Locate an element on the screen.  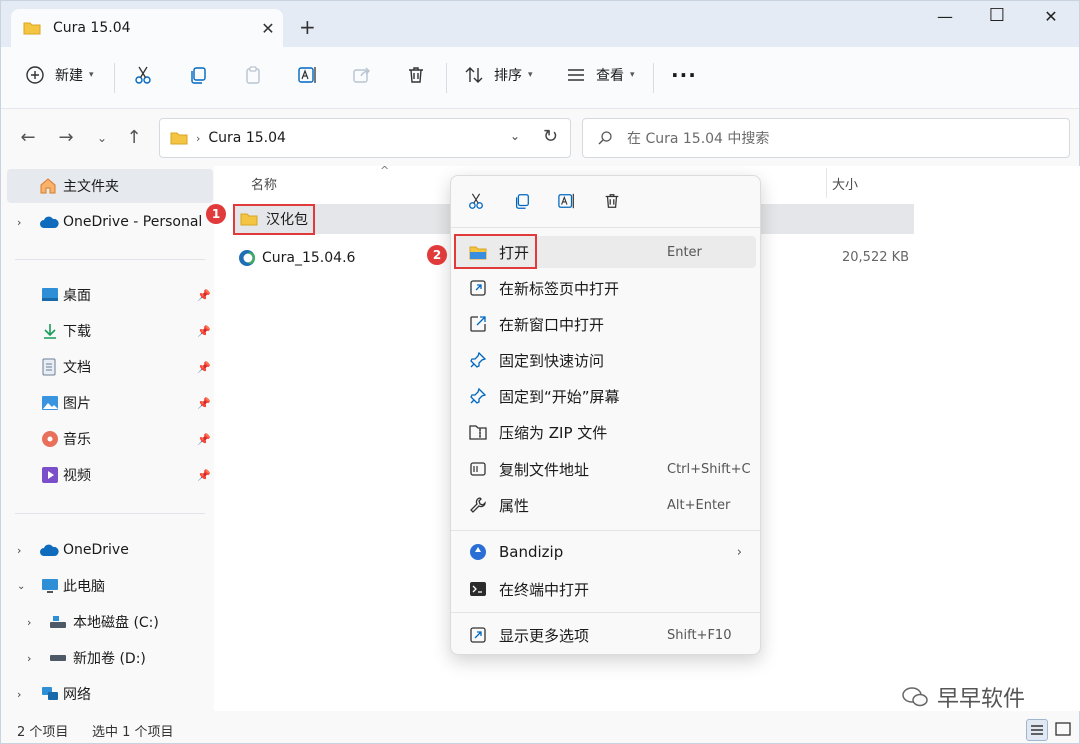
paste-icon is located at coordinates (253, 75).